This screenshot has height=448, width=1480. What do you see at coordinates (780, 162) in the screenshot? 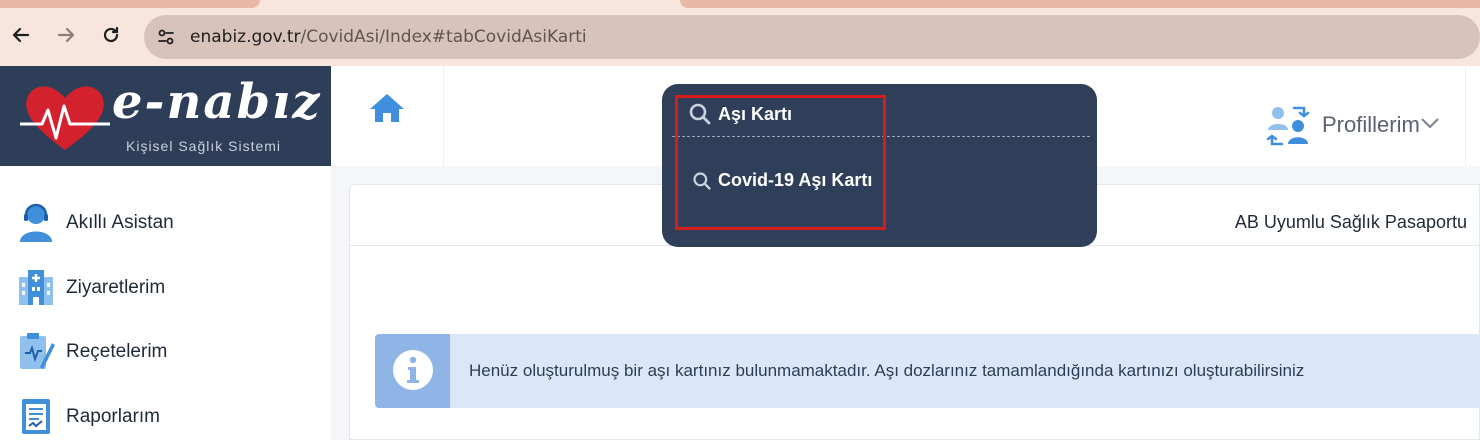
I see `highlight-box` at bounding box center [780, 162].